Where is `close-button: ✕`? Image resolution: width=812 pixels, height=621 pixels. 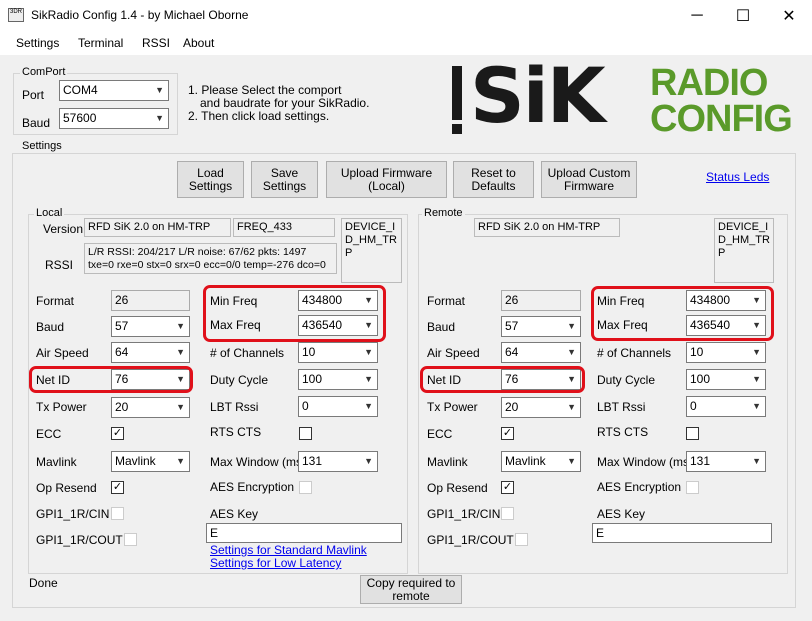
close-button: ✕ is located at coordinates (789, 15).